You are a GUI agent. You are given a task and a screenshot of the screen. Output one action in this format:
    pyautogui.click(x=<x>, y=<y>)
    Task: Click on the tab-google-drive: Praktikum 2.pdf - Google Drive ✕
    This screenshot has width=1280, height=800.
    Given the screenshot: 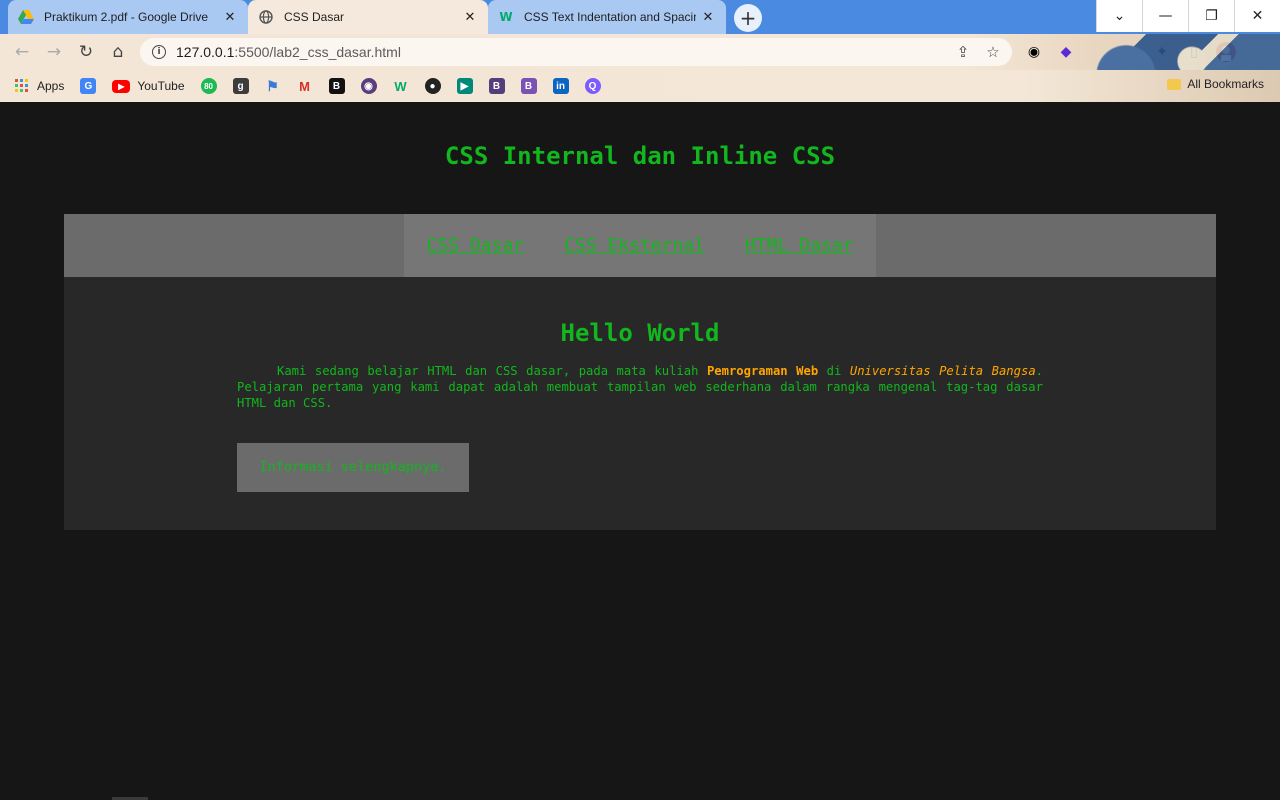 What is the action you would take?
    pyautogui.click(x=128, y=17)
    